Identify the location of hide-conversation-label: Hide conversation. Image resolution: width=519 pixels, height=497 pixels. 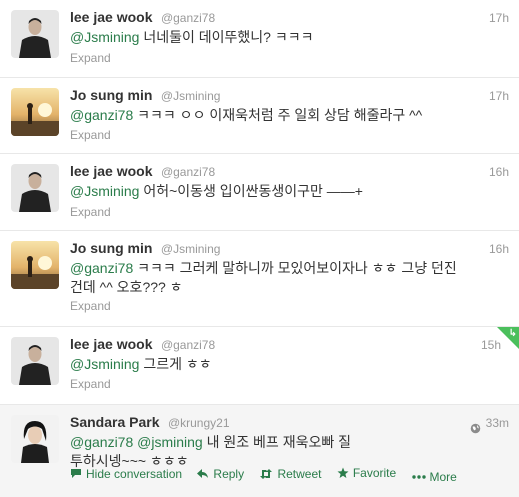
(134, 473).